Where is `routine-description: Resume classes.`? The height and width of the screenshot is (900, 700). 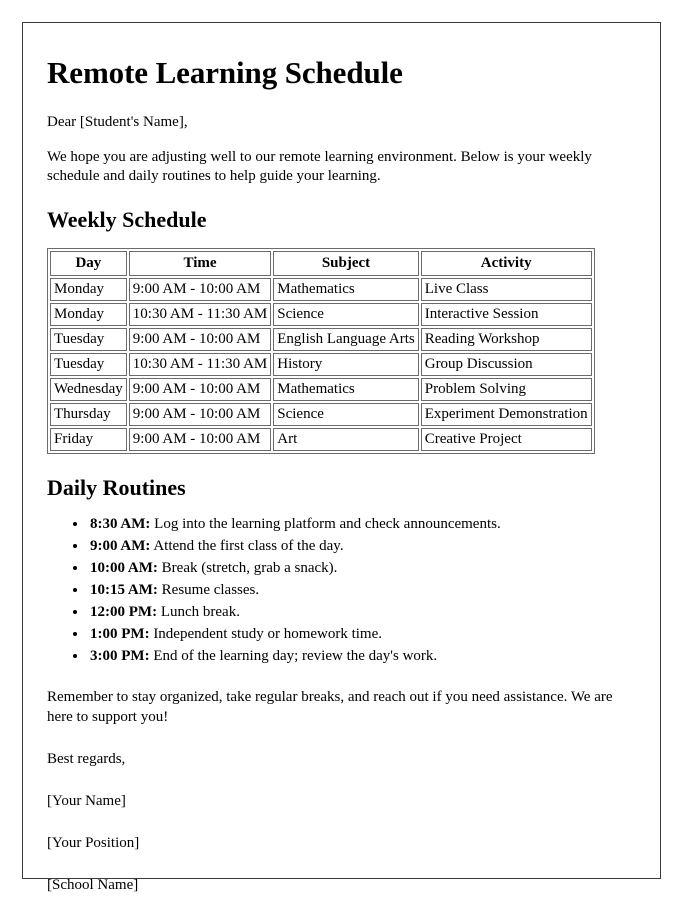 routine-description: Resume classes. is located at coordinates (210, 589).